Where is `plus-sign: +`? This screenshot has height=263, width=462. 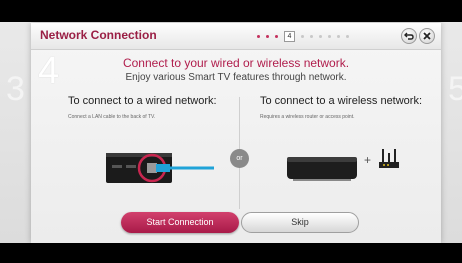 plus-sign: + is located at coordinates (368, 160).